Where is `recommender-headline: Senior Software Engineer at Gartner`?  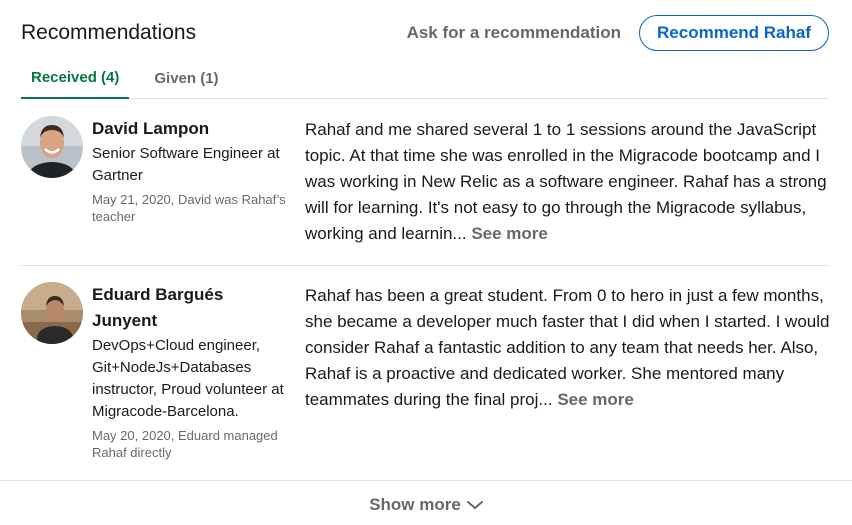 recommender-headline: Senior Software Engineer at Gartner is located at coordinates (186, 164).